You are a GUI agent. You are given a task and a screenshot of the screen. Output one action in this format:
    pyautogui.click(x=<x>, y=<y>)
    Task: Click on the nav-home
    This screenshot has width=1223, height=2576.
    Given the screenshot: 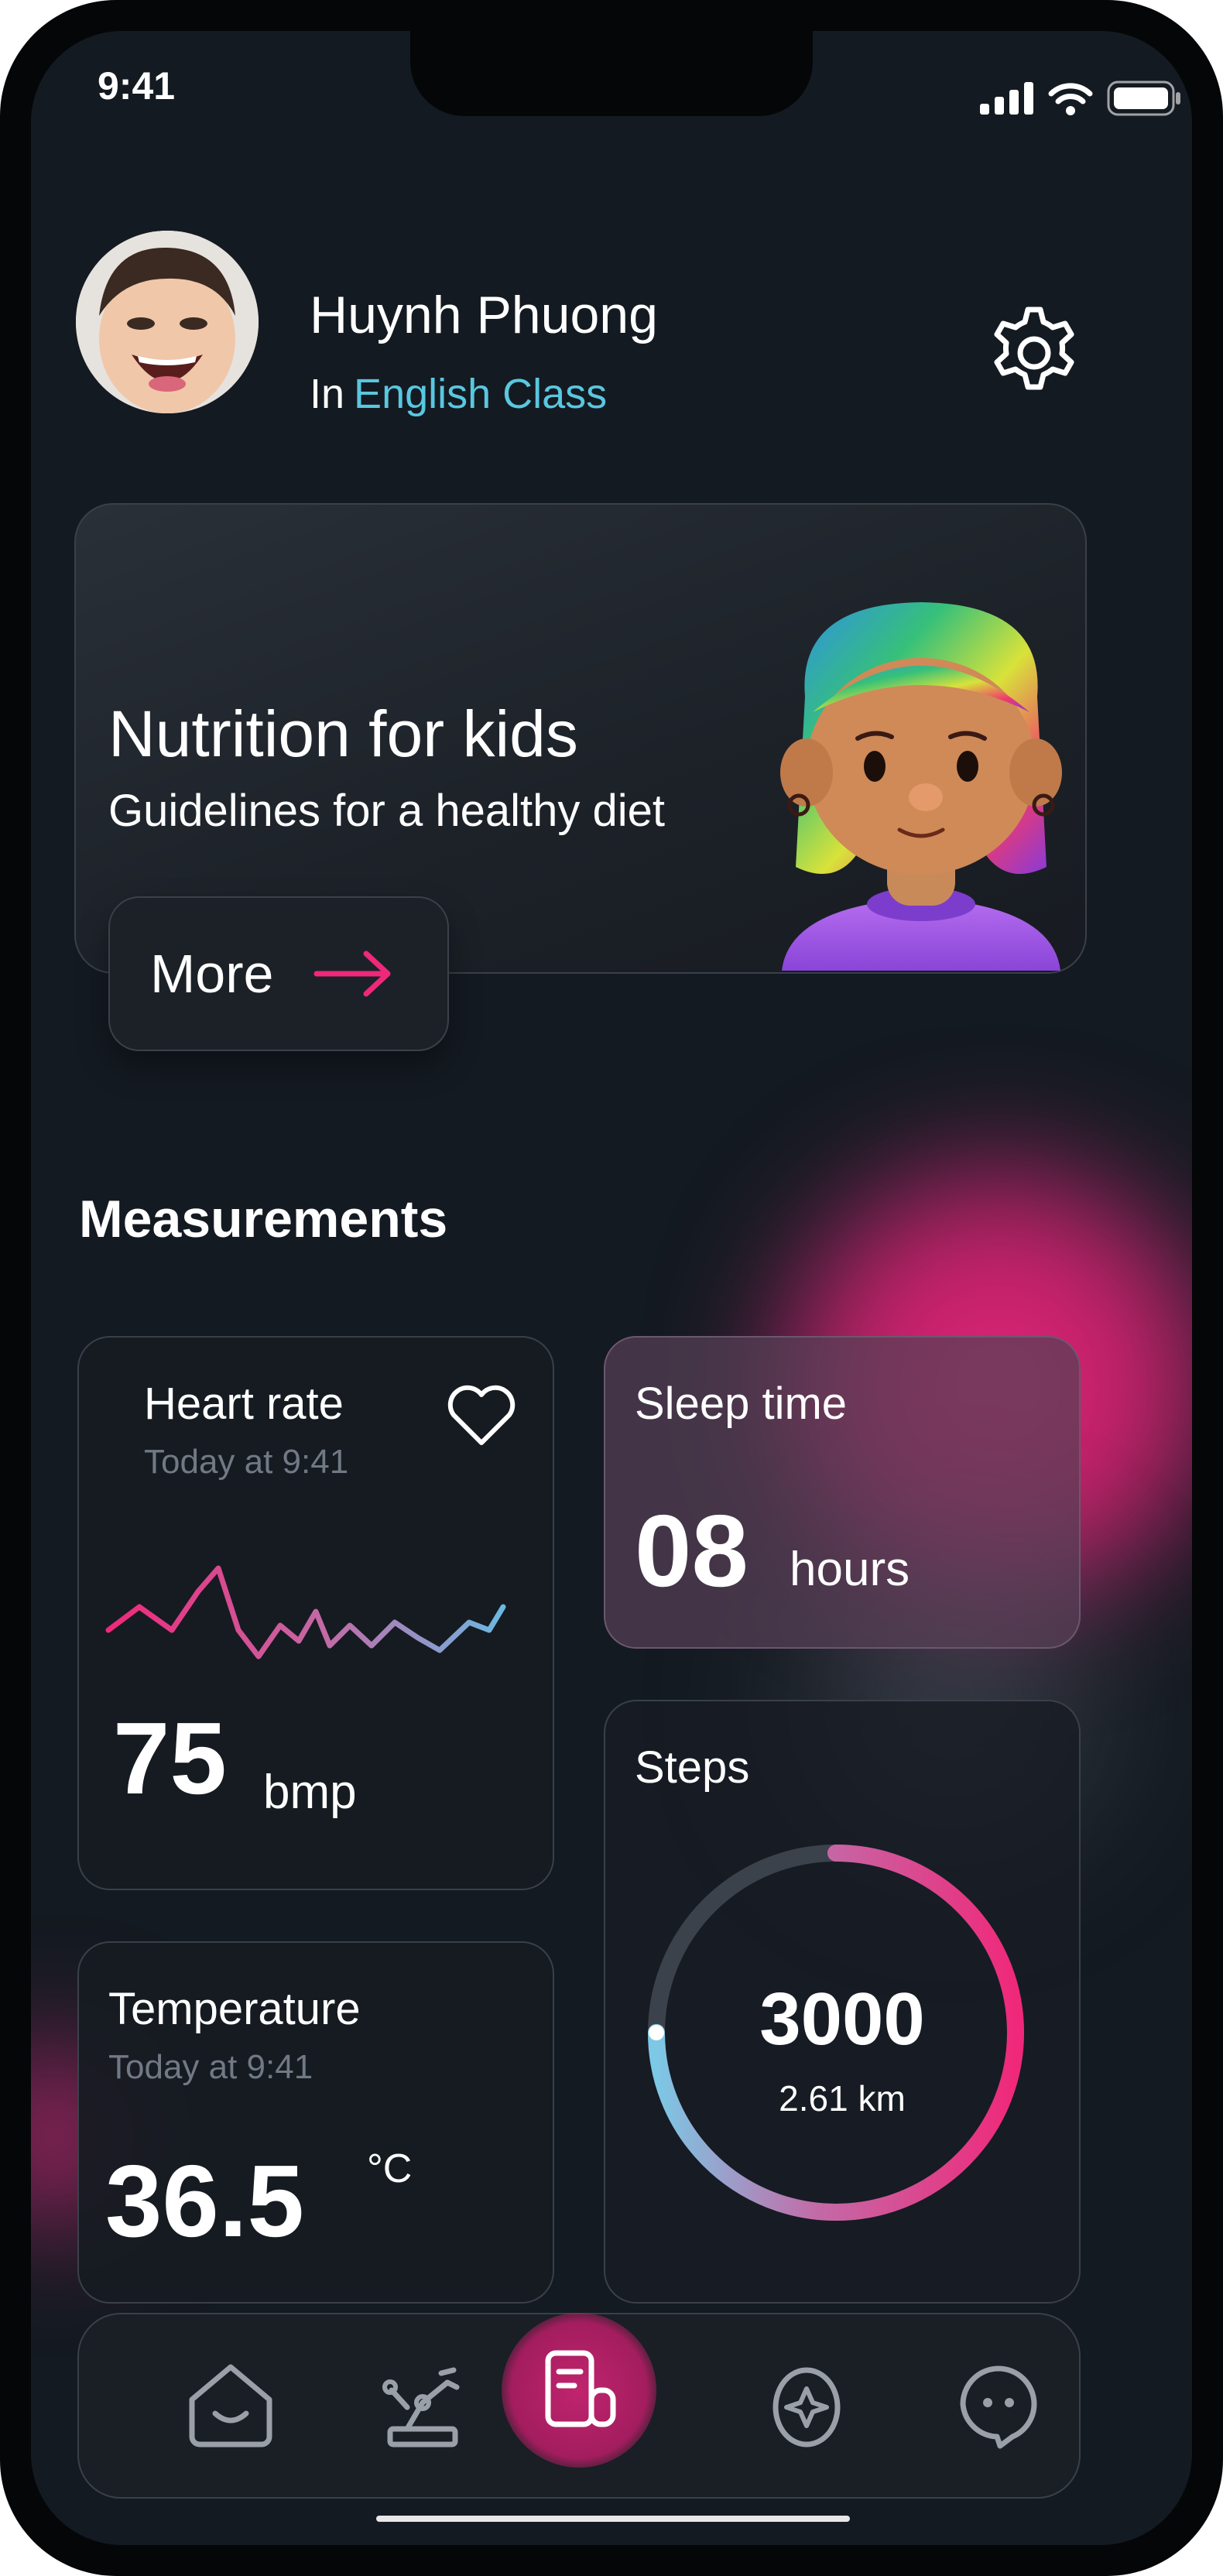 What is the action you would take?
    pyautogui.click(x=231, y=2405)
    